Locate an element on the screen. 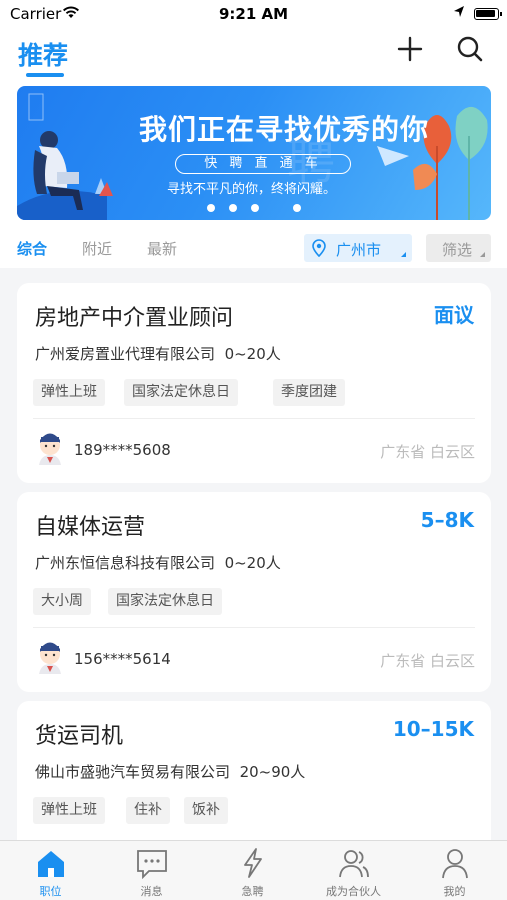  tab-label: 职位 is located at coordinates (50, 891).